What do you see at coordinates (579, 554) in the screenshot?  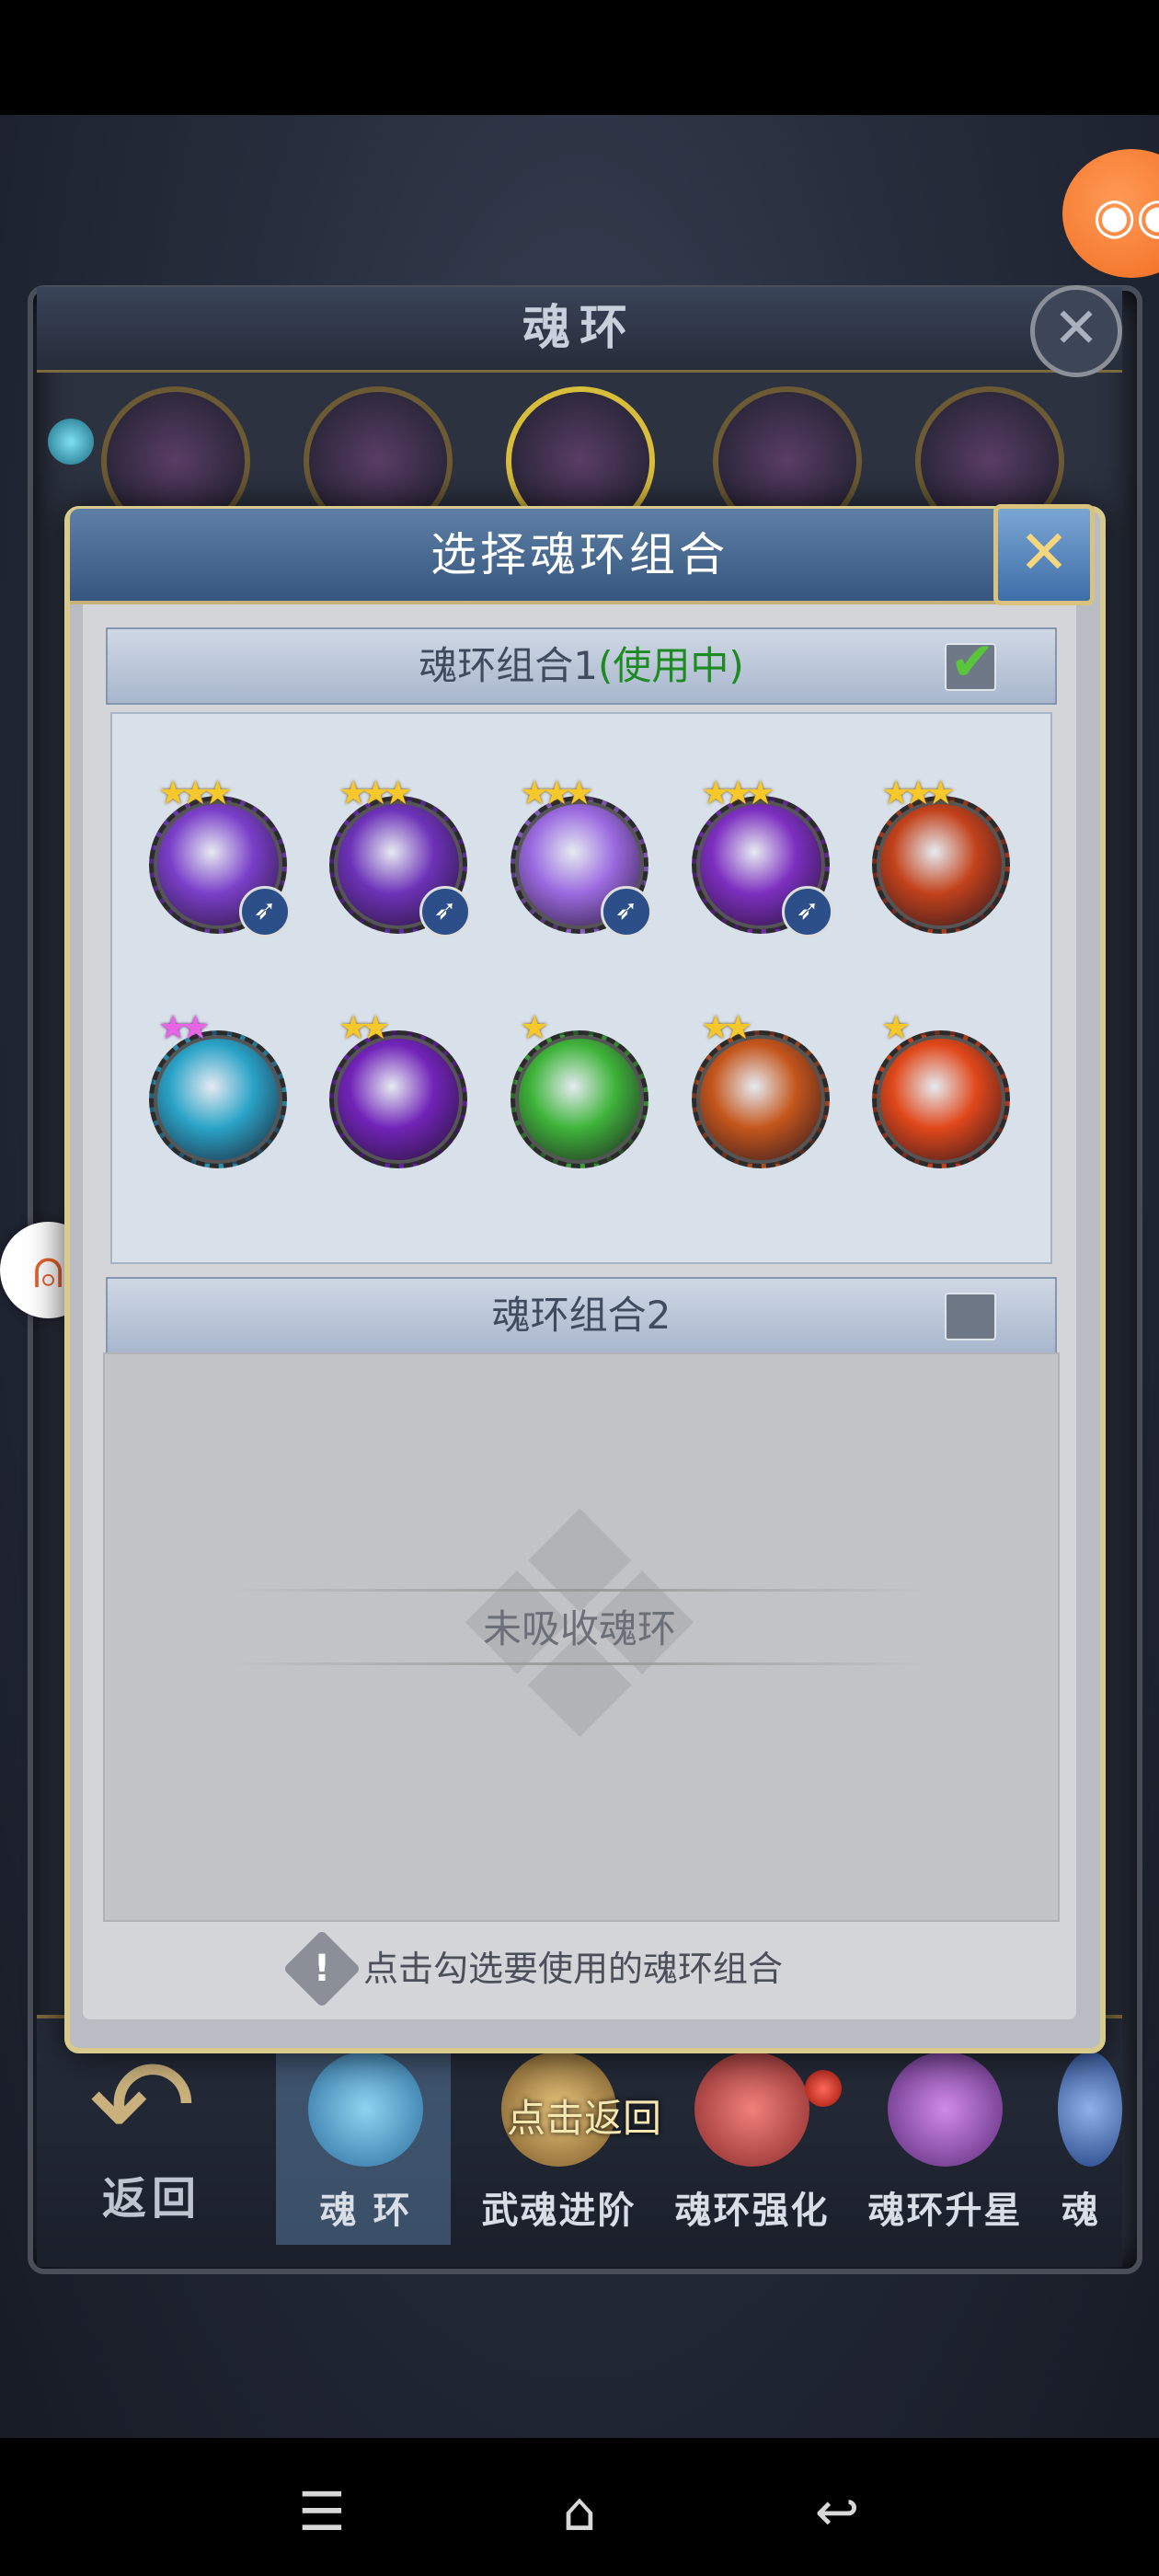 I see `dialog-title: 选择魂环组合` at bounding box center [579, 554].